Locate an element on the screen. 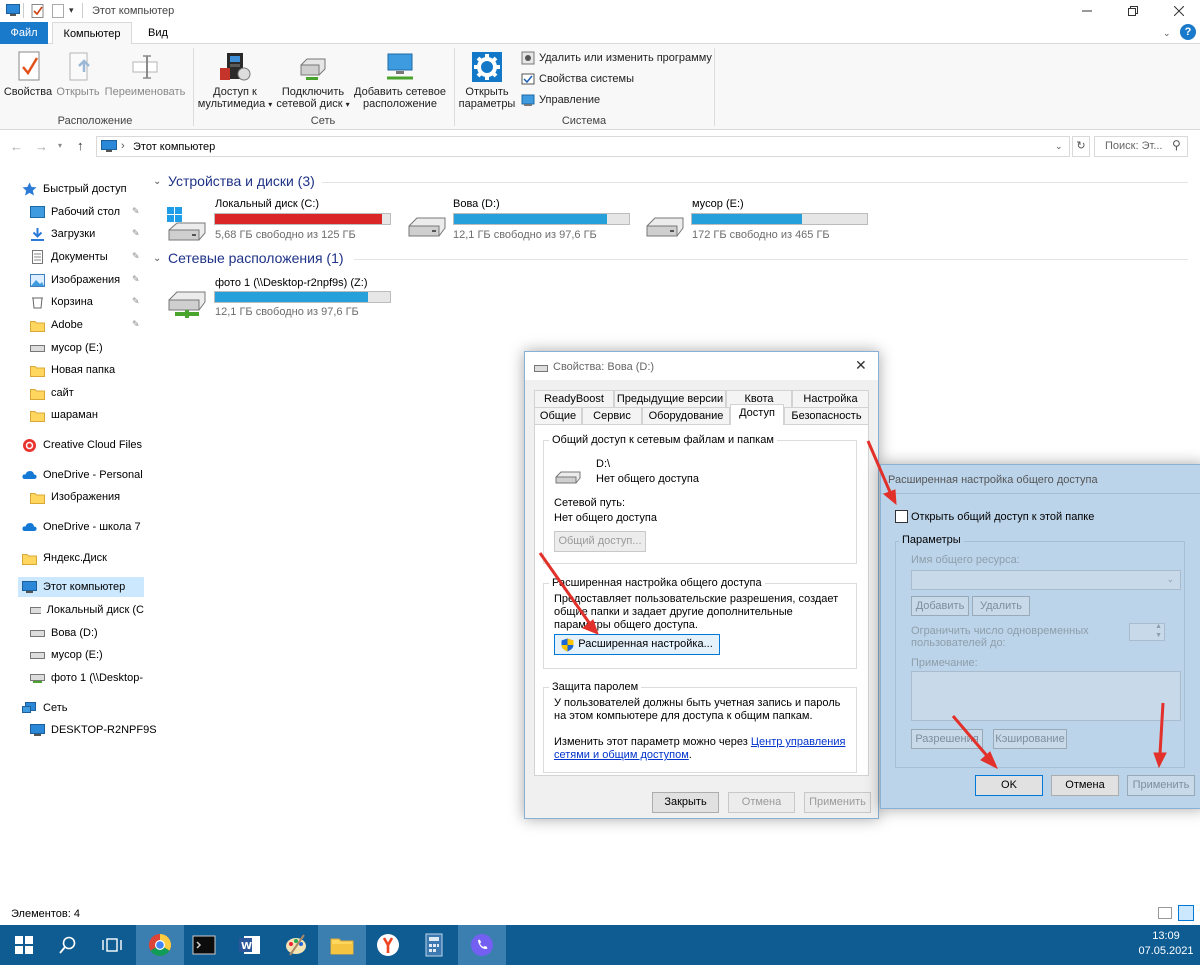 The height and width of the screenshot is (973, 1200). nav-creative-cloud: Creative Cloud Files is located at coordinates (82, 445).